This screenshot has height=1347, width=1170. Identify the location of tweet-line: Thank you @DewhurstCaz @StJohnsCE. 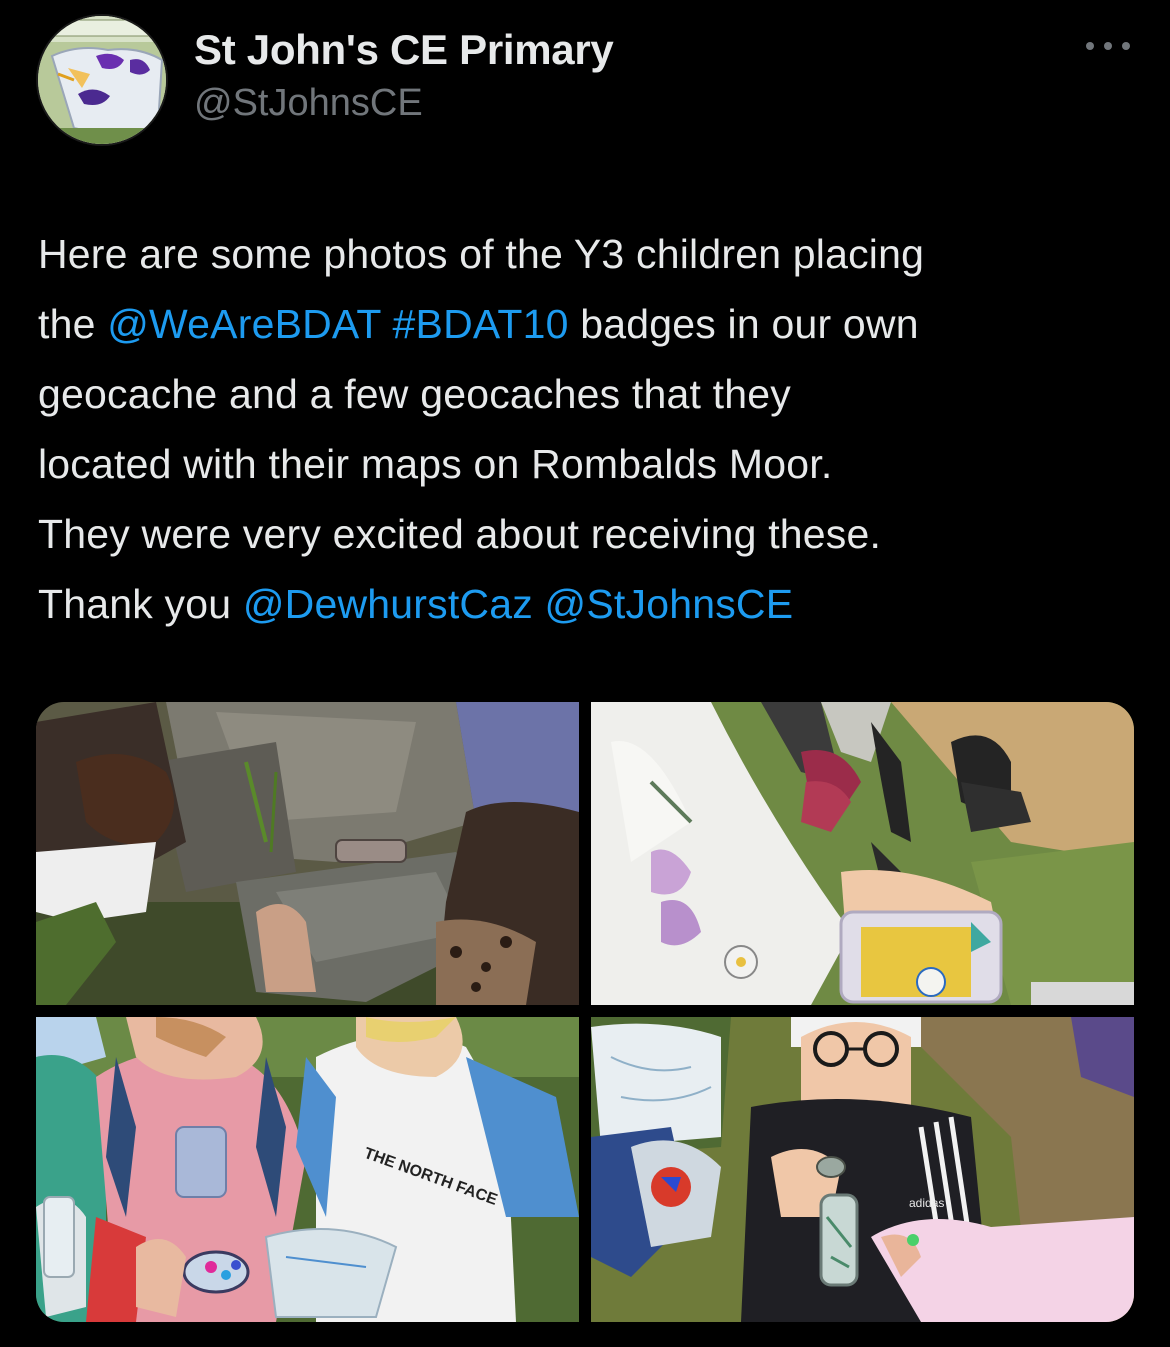
(593, 604).